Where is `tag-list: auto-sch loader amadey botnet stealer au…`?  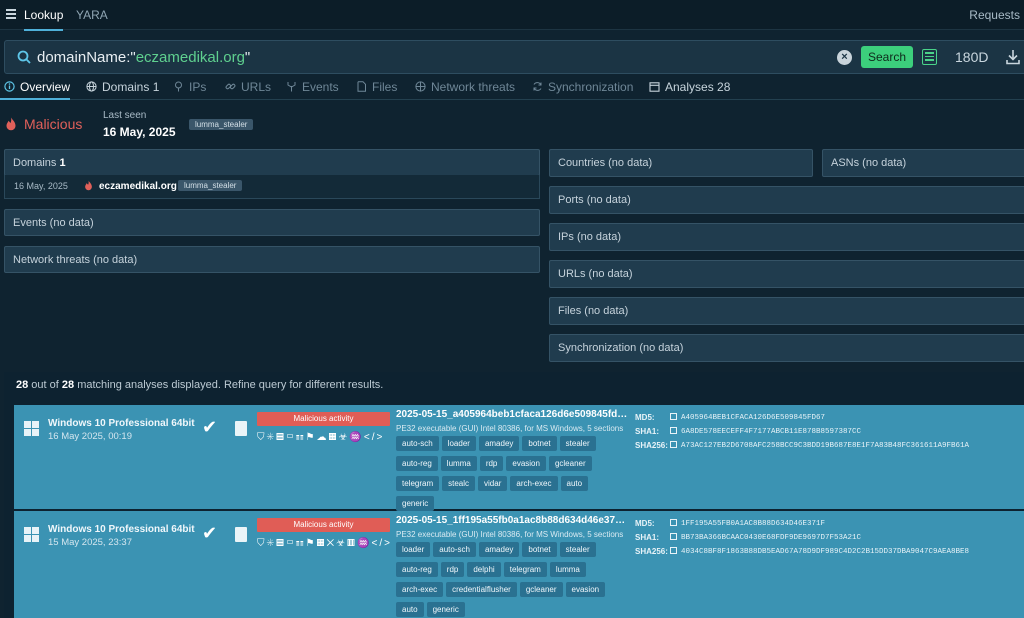
tag-list: auto-sch loader amadey botnet stealer au… is located at coordinates (511, 473).